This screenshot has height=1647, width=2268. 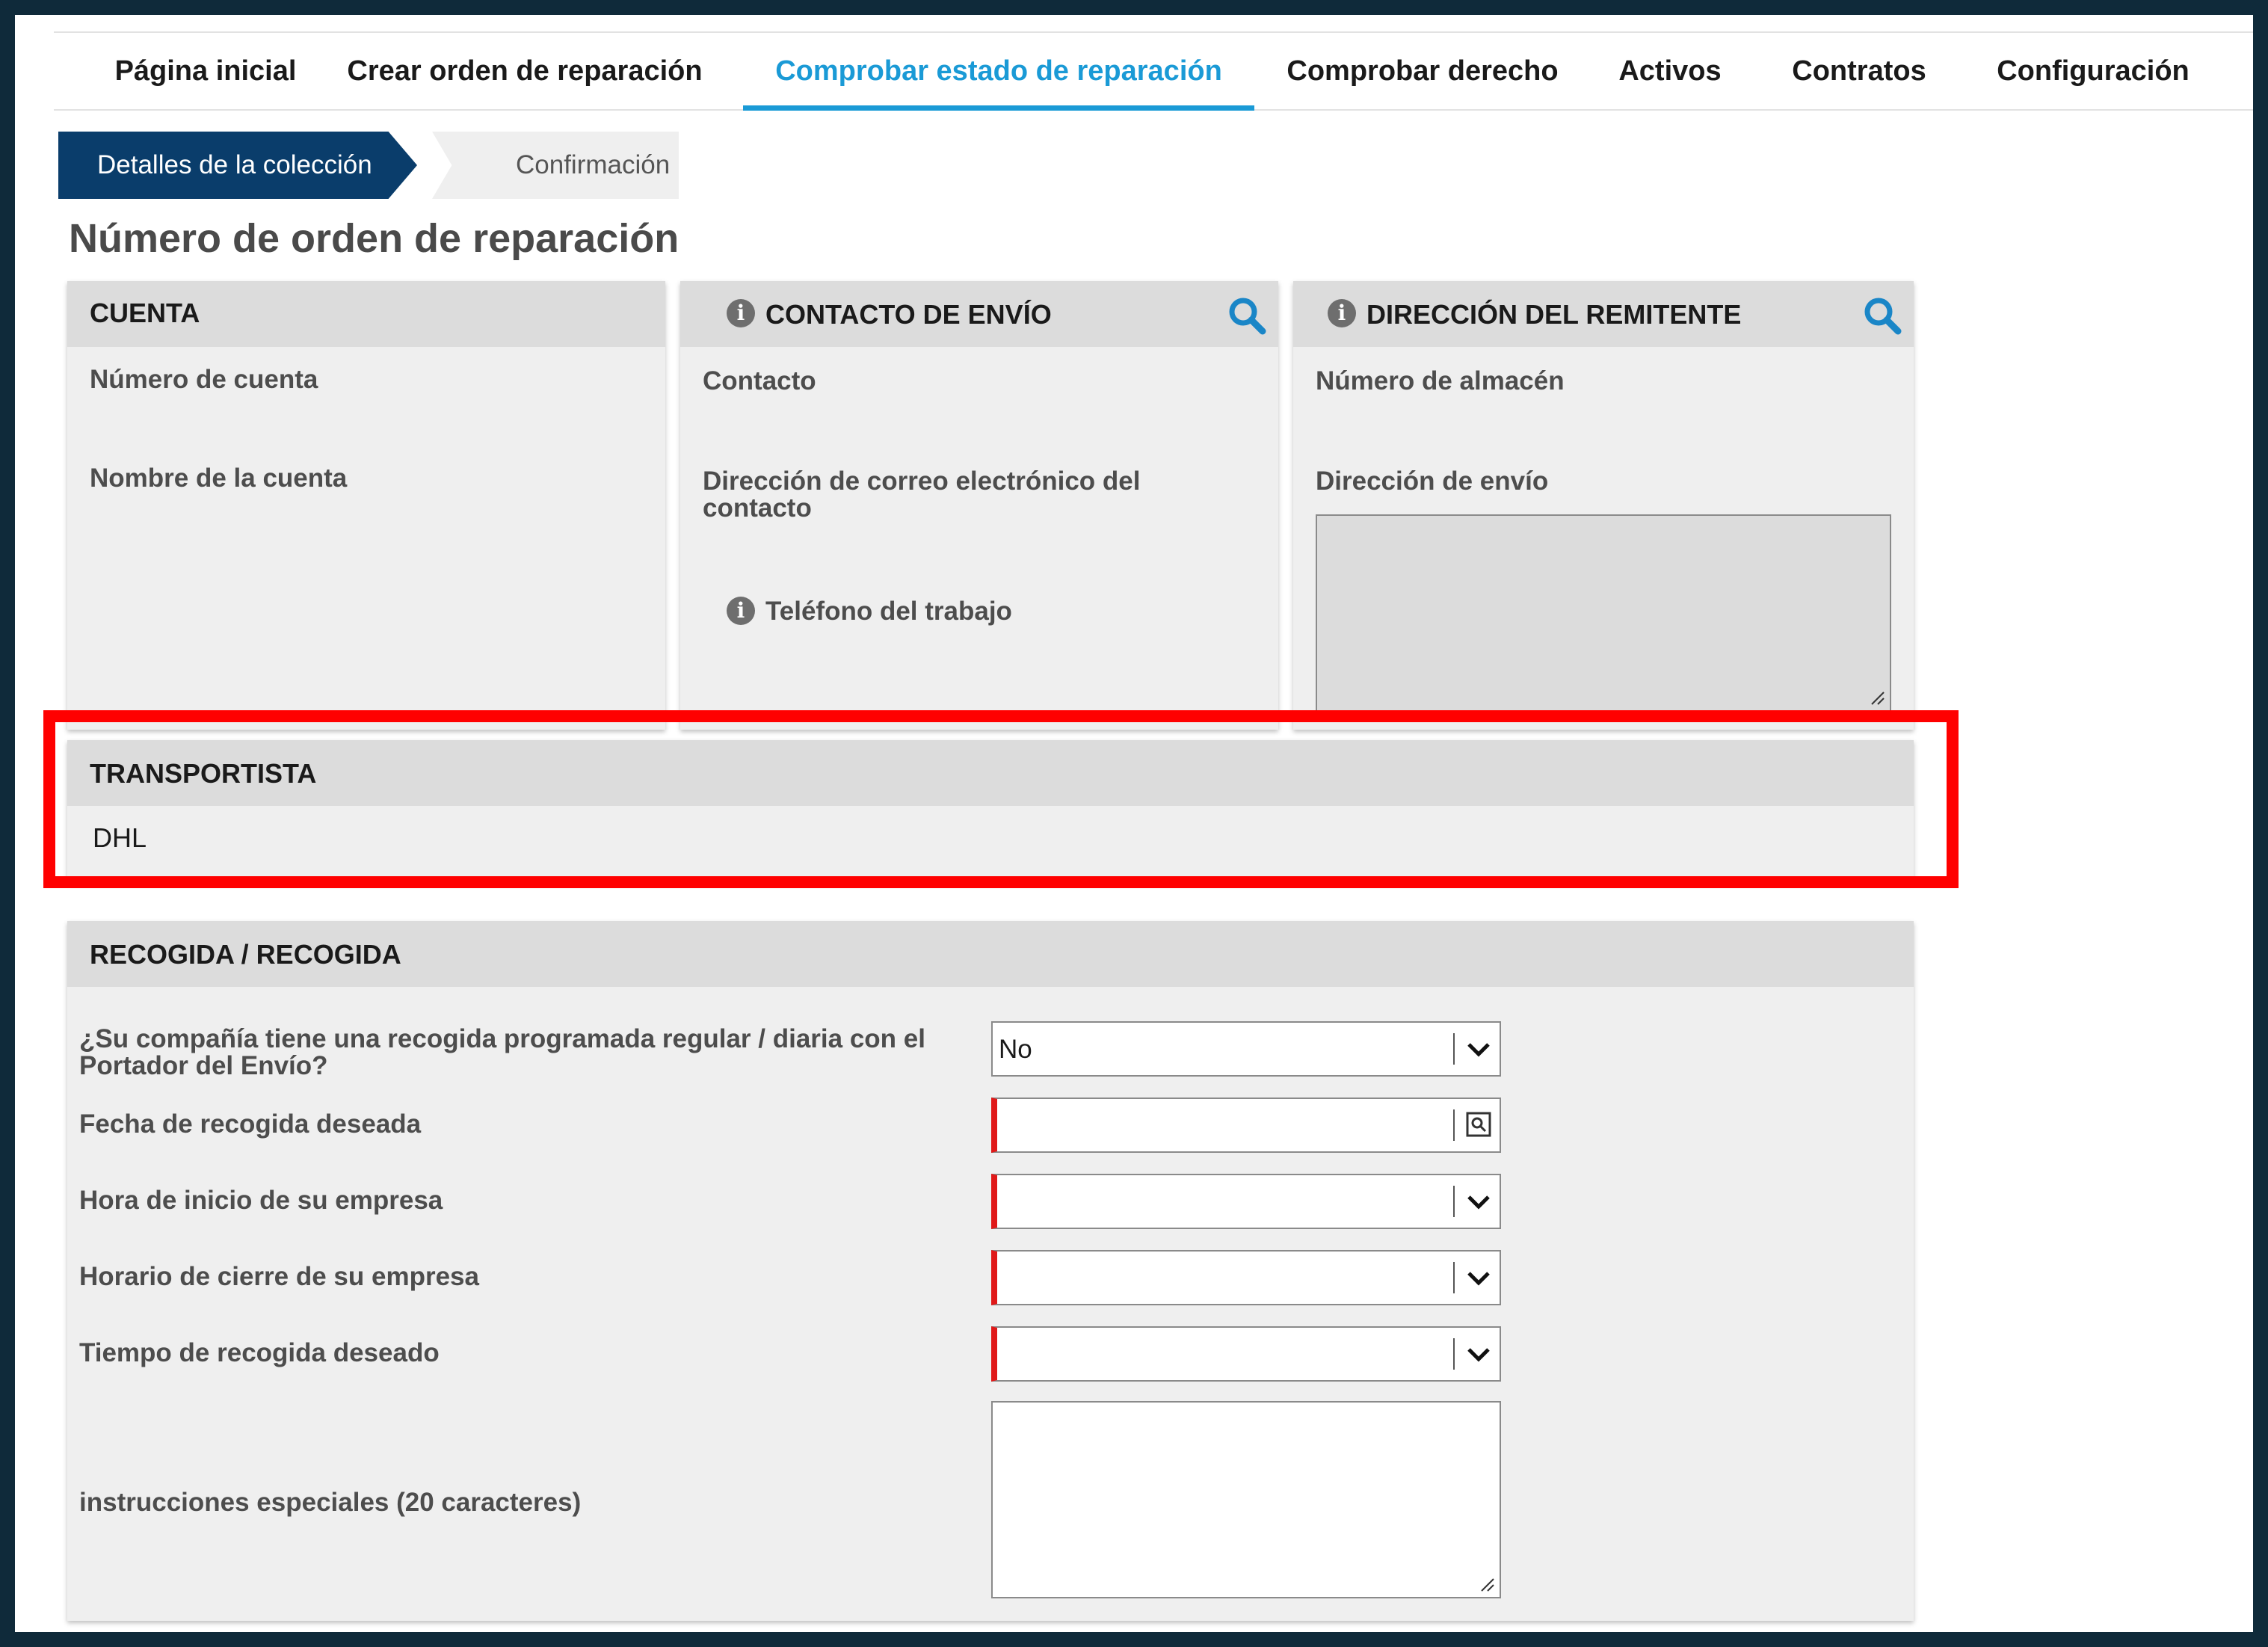 I want to click on open-time-label: Hora de inicio de su empresa, so click(x=261, y=1200).